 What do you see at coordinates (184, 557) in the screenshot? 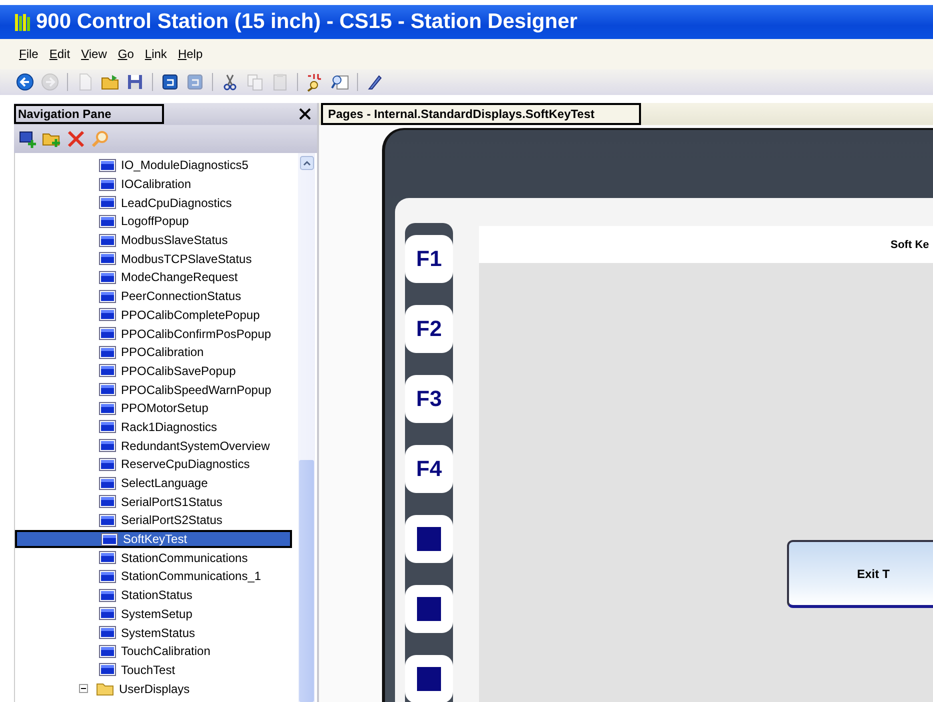
I see `tree-item: StationCommunications` at bounding box center [184, 557].